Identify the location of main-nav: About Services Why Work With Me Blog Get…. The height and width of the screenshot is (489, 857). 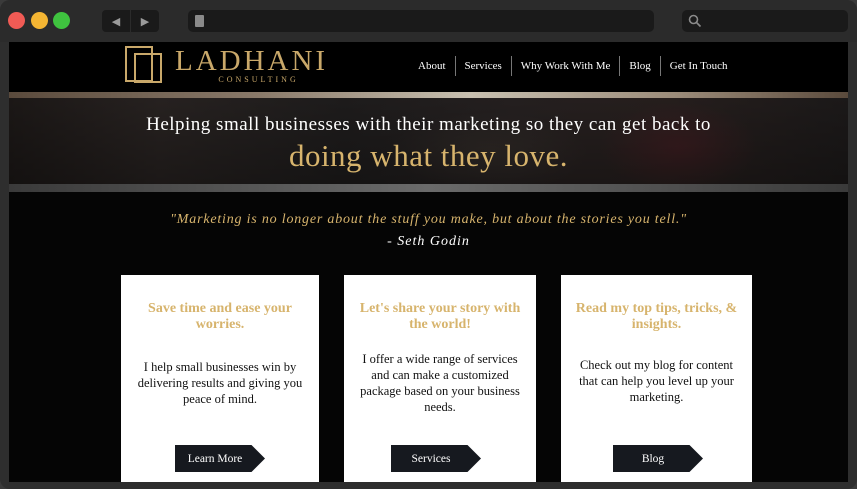
(572, 66).